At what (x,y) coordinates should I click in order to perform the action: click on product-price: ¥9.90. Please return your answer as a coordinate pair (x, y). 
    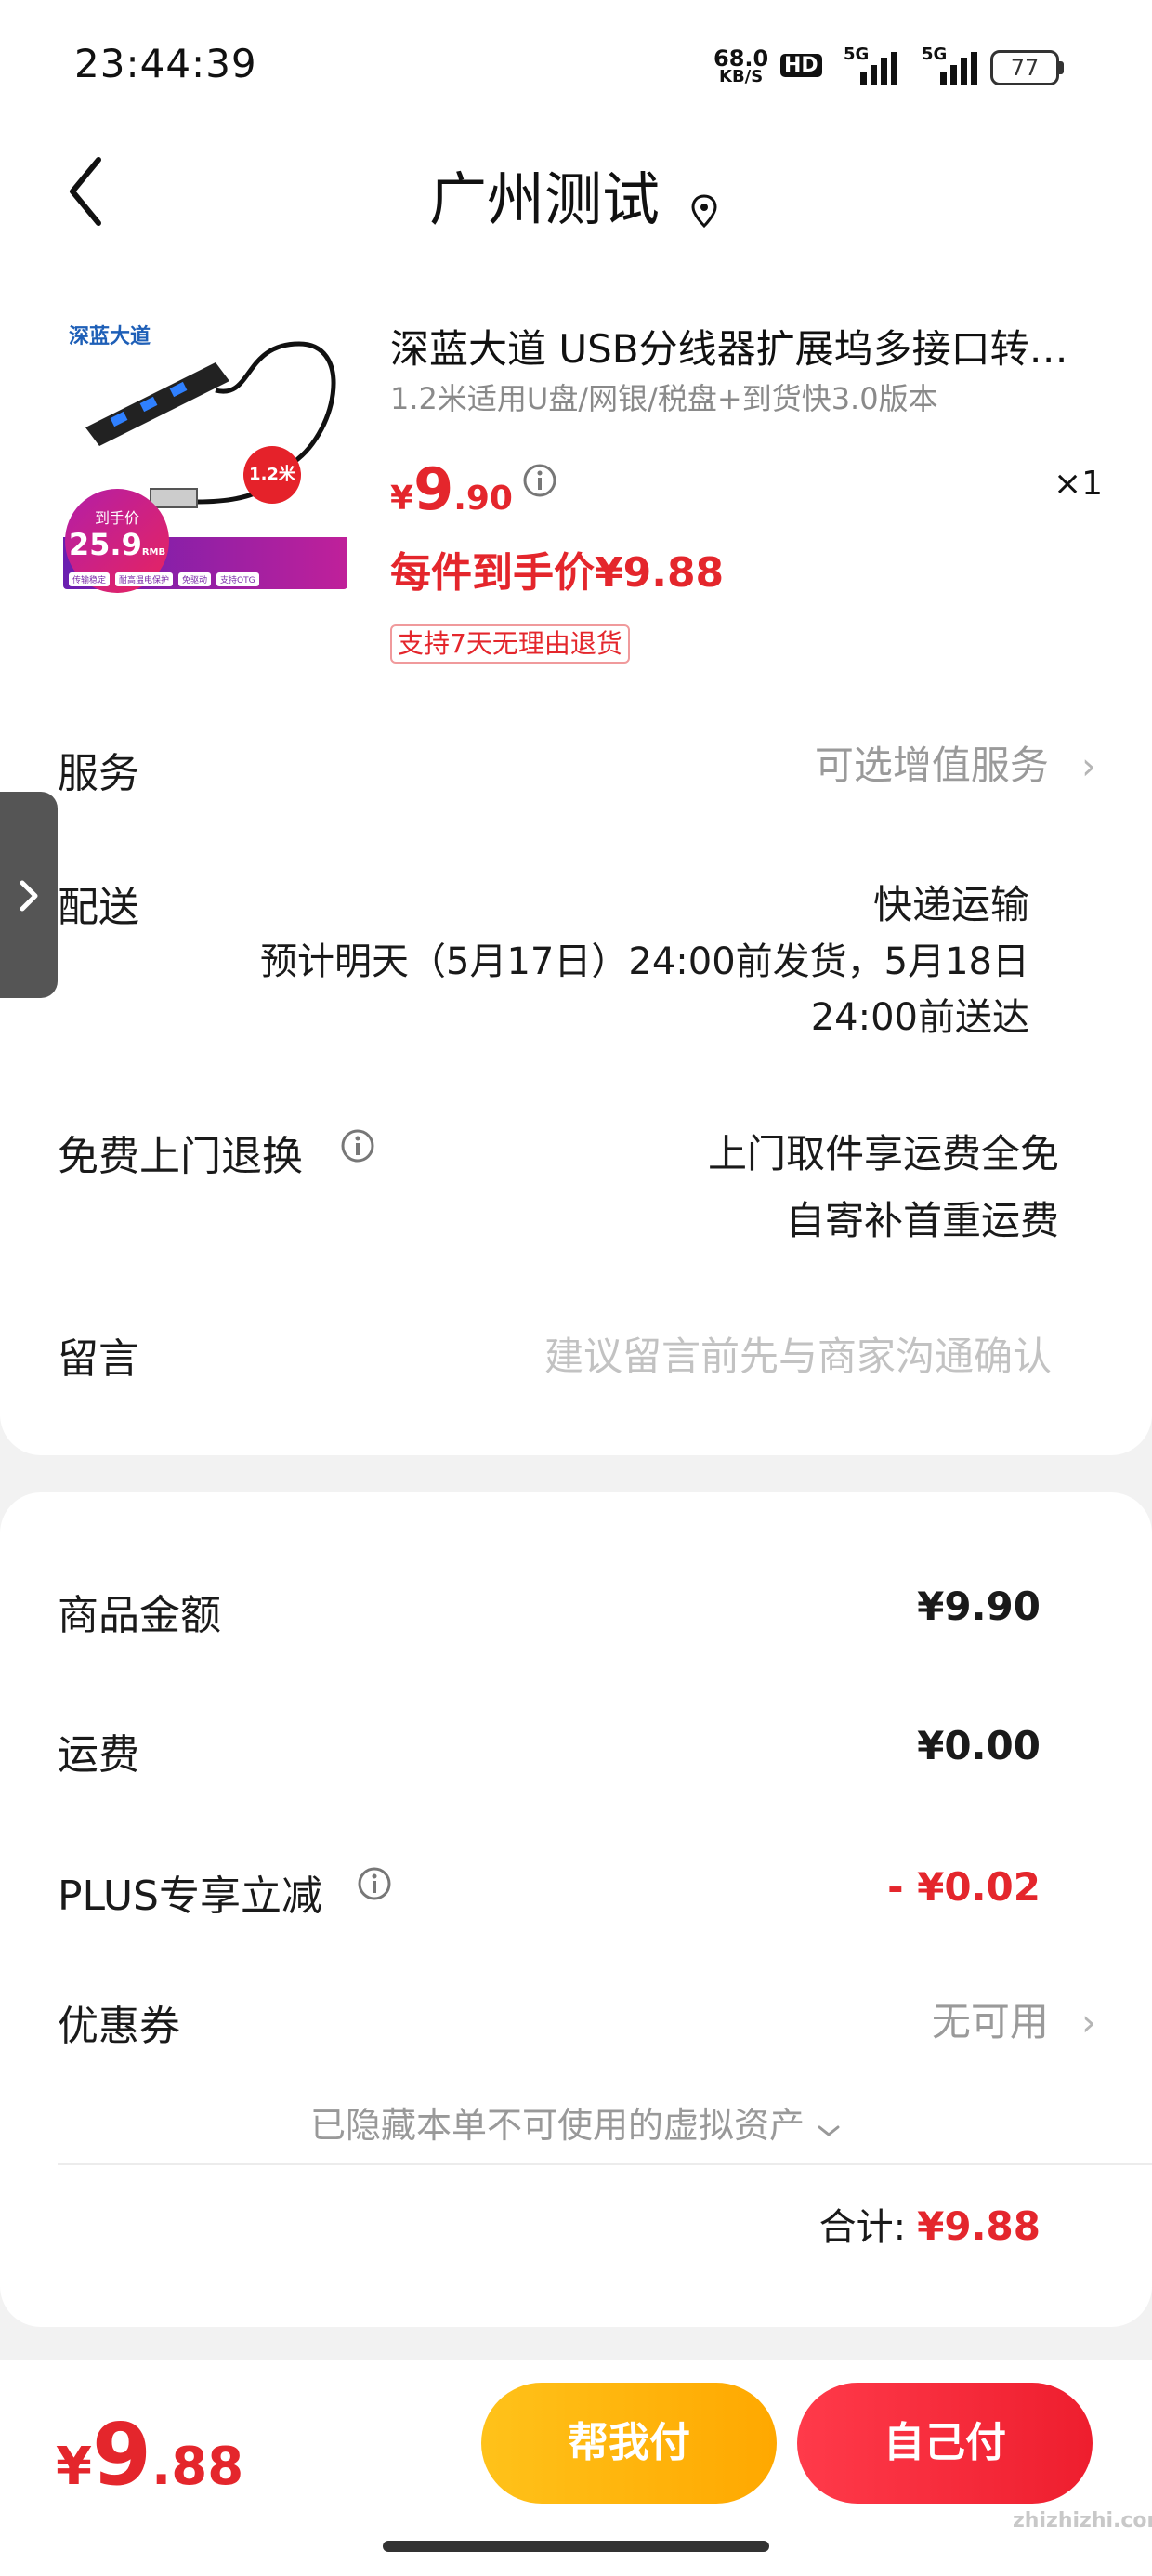
    Looking at the image, I should click on (451, 489).